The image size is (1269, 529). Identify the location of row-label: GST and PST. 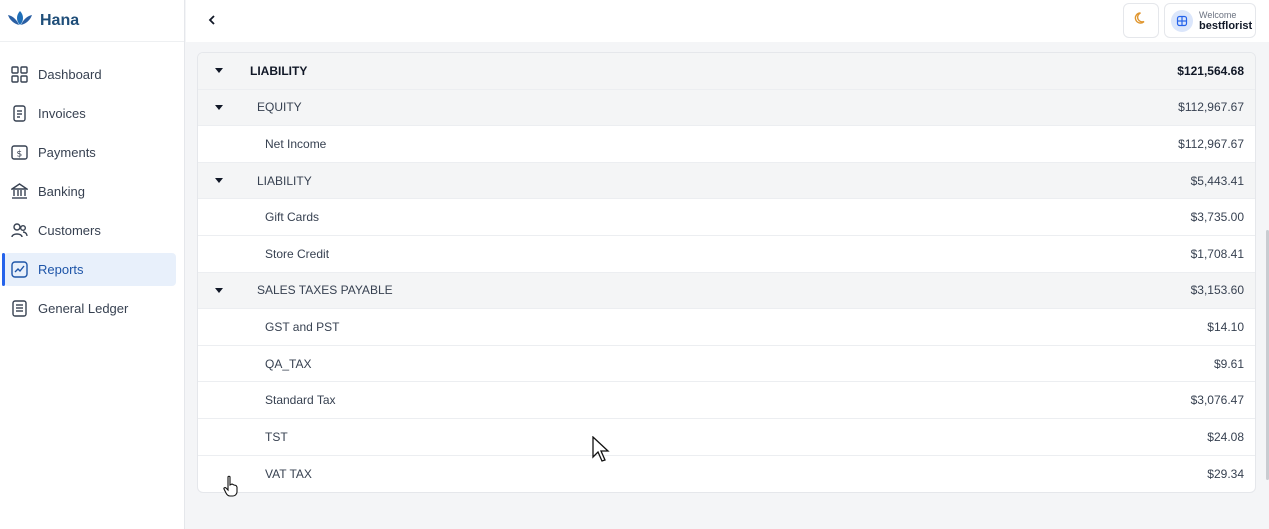
(302, 326).